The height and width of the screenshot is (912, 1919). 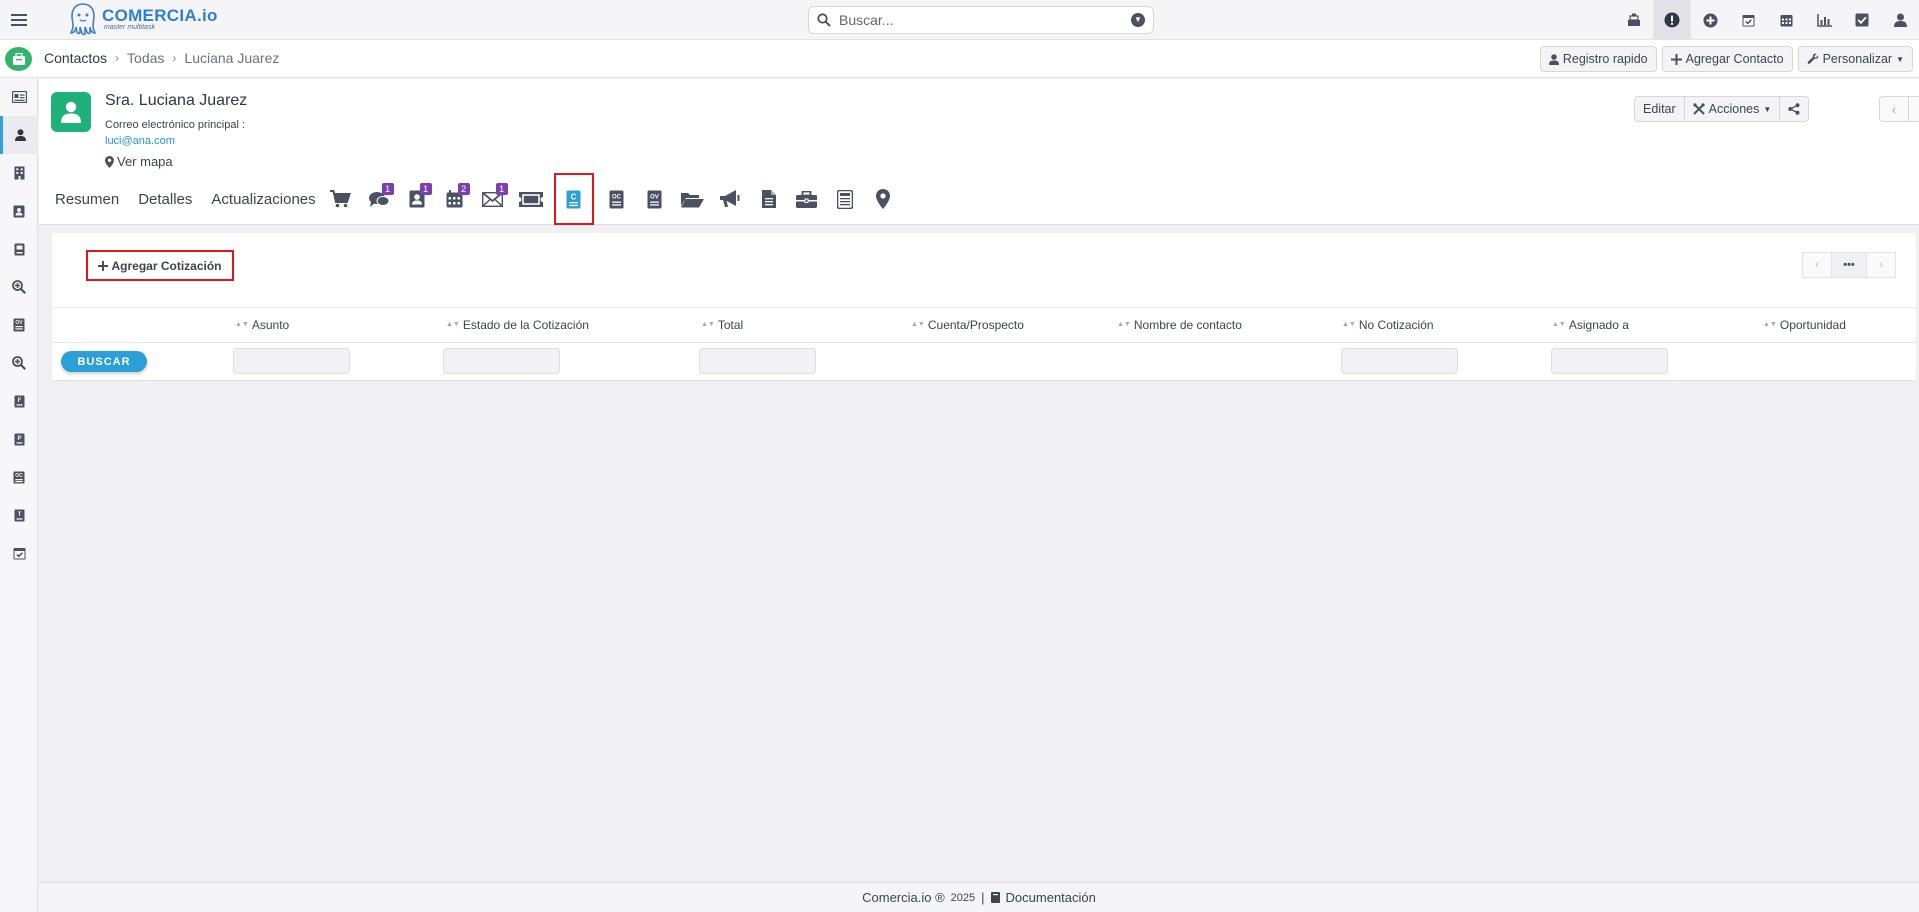 I want to click on column-header-quote-number: ▲▼ No Cotización, so click(x=1388, y=325).